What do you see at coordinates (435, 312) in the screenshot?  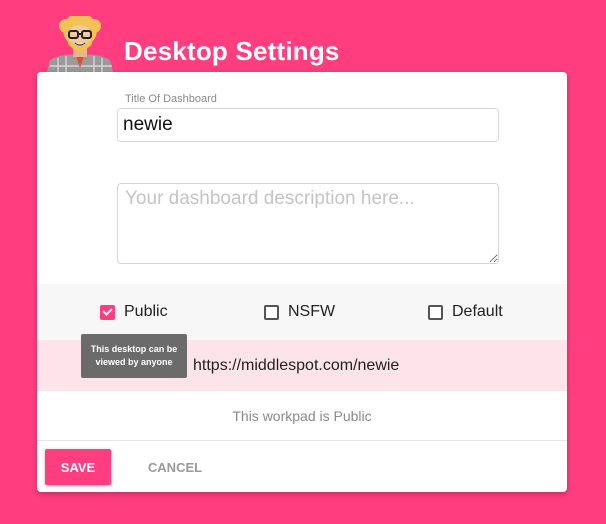 I see `default-checkbox` at bounding box center [435, 312].